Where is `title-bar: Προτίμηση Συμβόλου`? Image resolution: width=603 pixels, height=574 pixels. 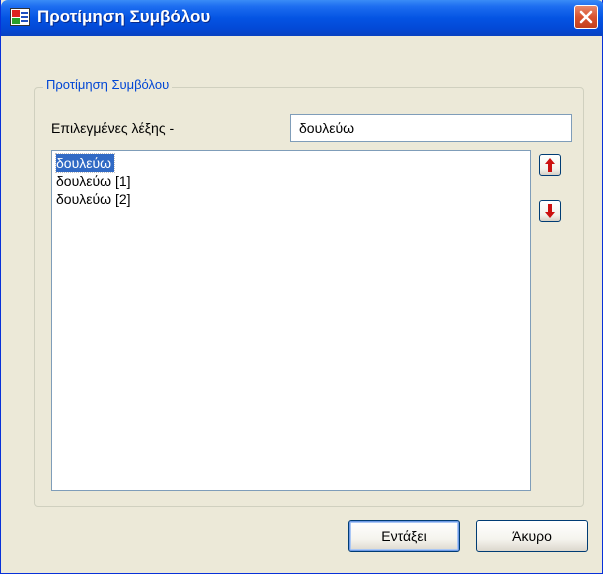
title-bar: Προτίμηση Συμβόλου is located at coordinates (302, 18).